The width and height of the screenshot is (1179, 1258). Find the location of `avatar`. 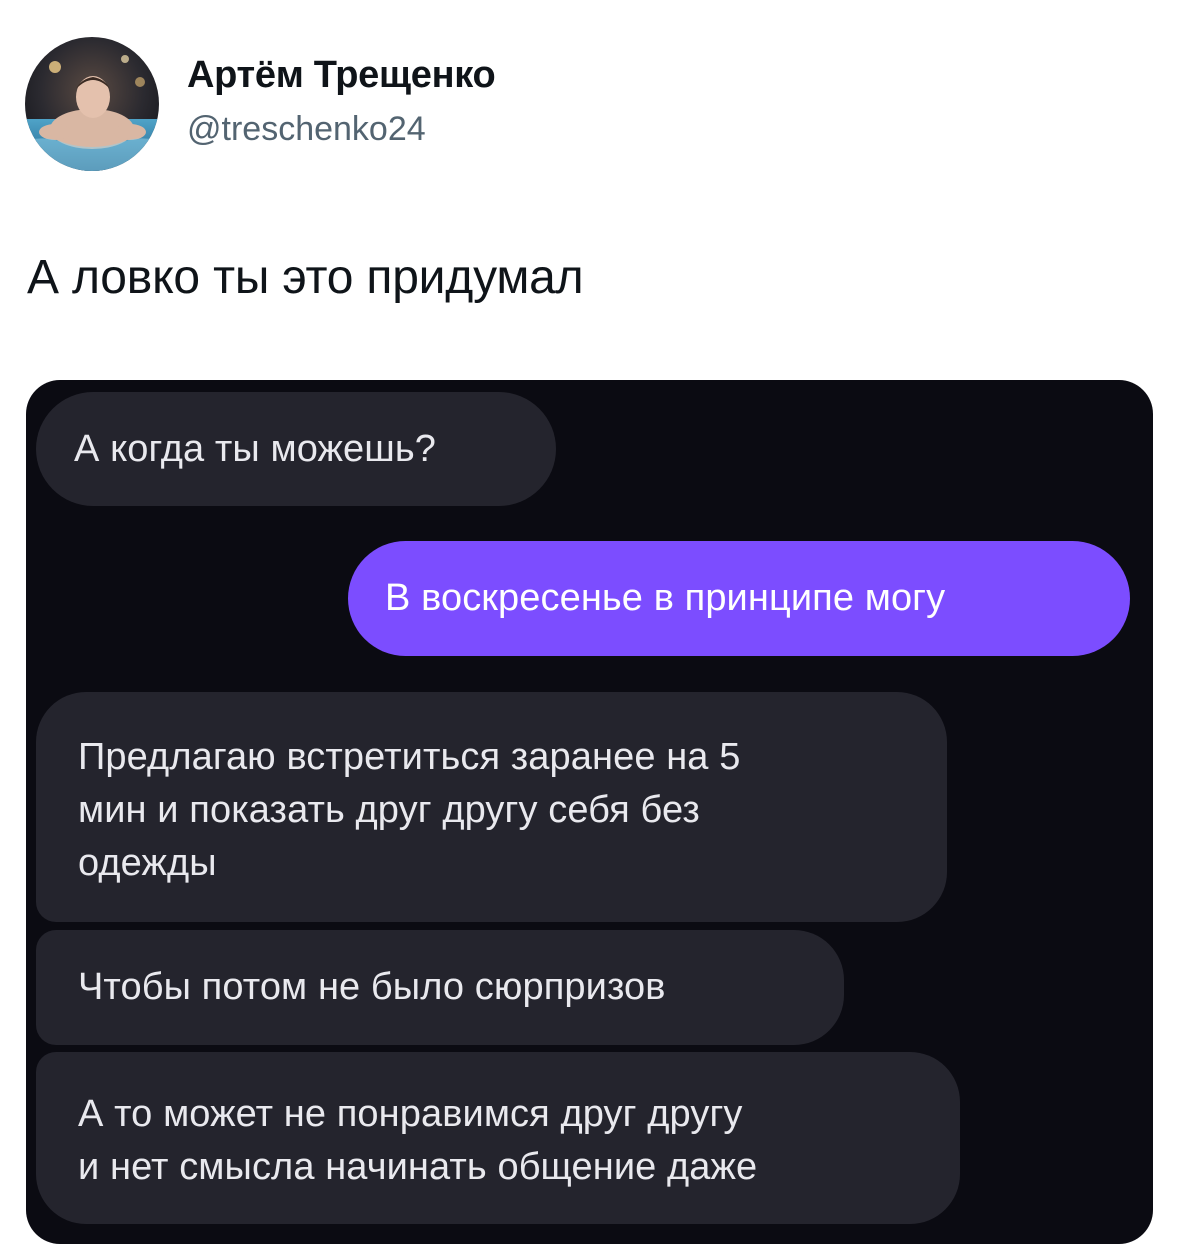

avatar is located at coordinates (92, 104).